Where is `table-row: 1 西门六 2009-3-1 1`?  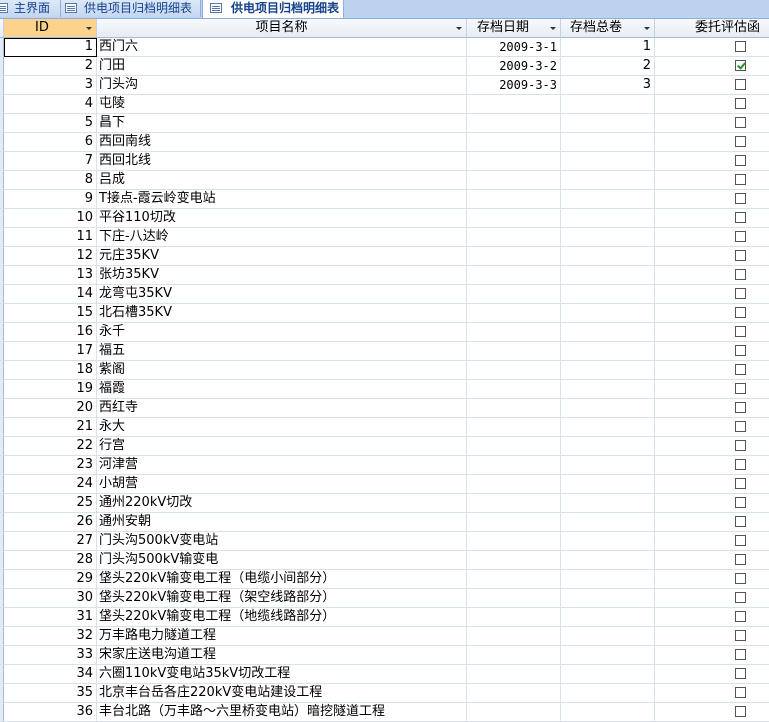 table-row: 1 西门六 2009-3-1 1 is located at coordinates (384, 47).